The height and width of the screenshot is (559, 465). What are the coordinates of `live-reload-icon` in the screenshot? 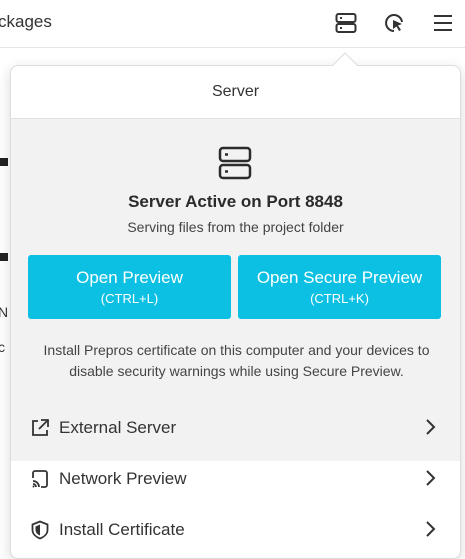 It's located at (394, 23).